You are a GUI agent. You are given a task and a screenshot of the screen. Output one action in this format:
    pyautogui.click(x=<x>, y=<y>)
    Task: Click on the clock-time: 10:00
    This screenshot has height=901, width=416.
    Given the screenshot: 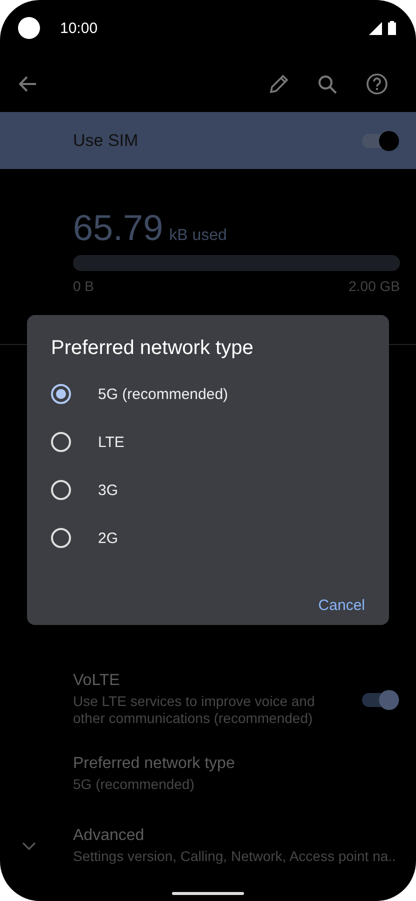 What is the action you would take?
    pyautogui.click(x=79, y=28)
    